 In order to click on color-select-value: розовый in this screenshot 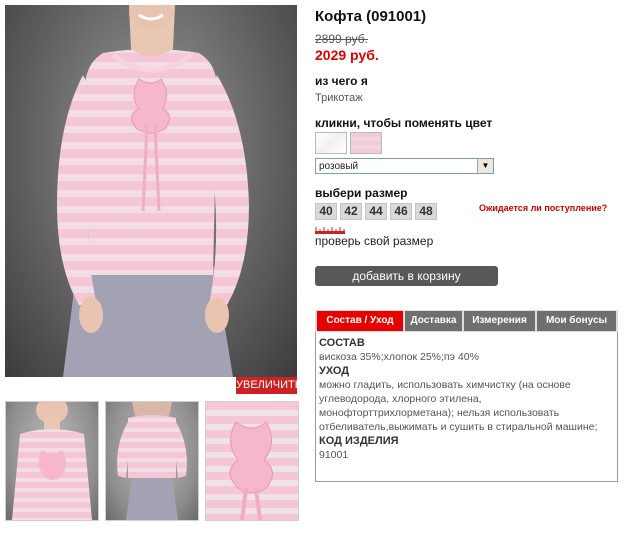, I will do `click(339, 166)`.